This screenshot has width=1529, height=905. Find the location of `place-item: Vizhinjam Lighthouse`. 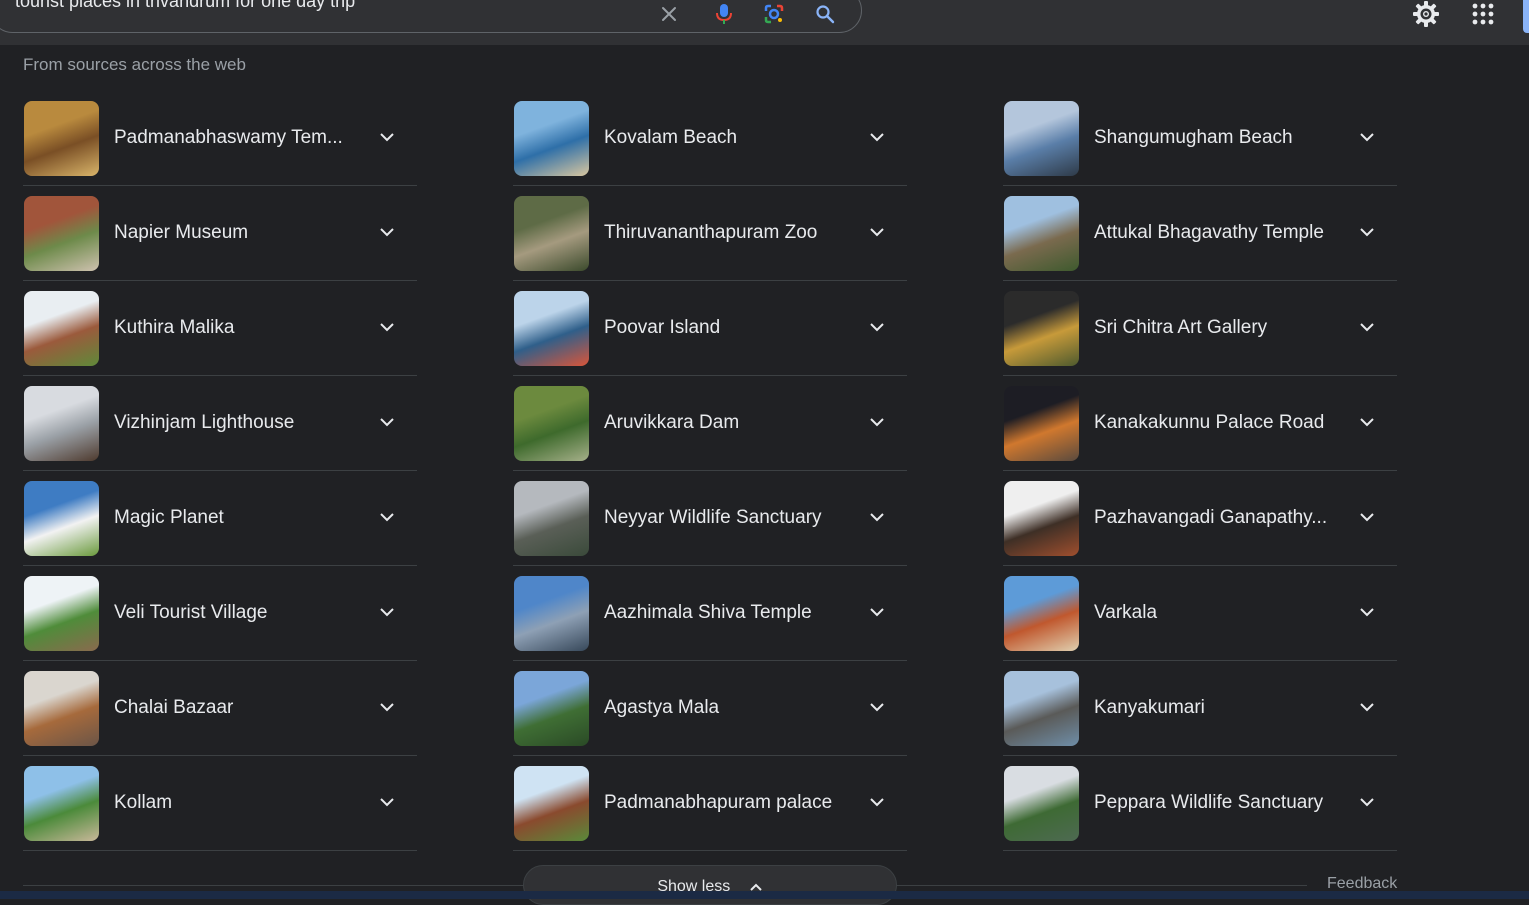

place-item: Vizhinjam Lighthouse is located at coordinates (220, 423).